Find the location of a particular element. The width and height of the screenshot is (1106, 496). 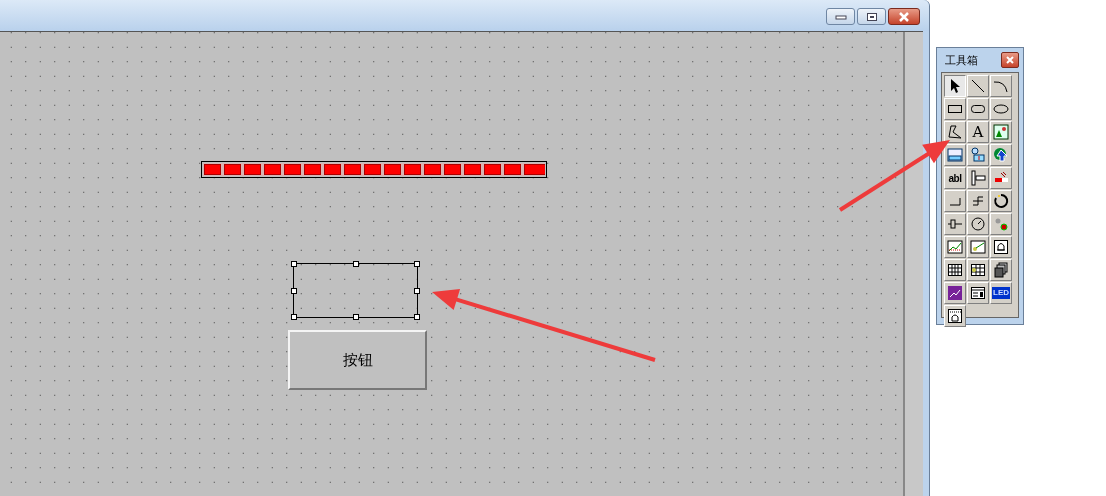

component-icon is located at coordinates (978, 155).